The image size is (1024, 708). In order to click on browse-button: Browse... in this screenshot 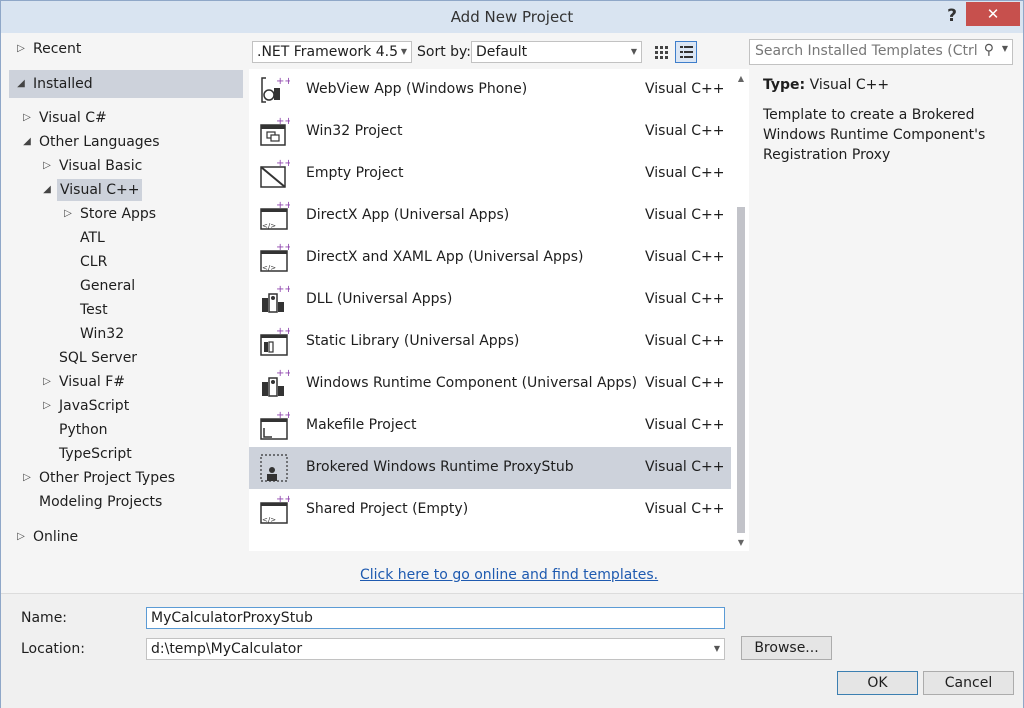, I will do `click(786, 648)`.